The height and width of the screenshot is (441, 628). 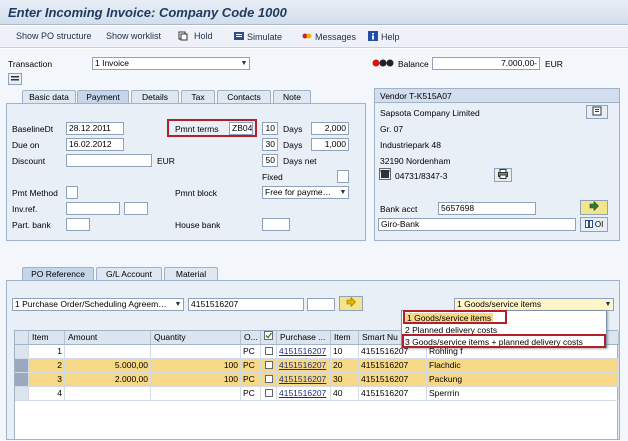 What do you see at coordinates (270, 144) in the screenshot?
I see `days2-field: 30` at bounding box center [270, 144].